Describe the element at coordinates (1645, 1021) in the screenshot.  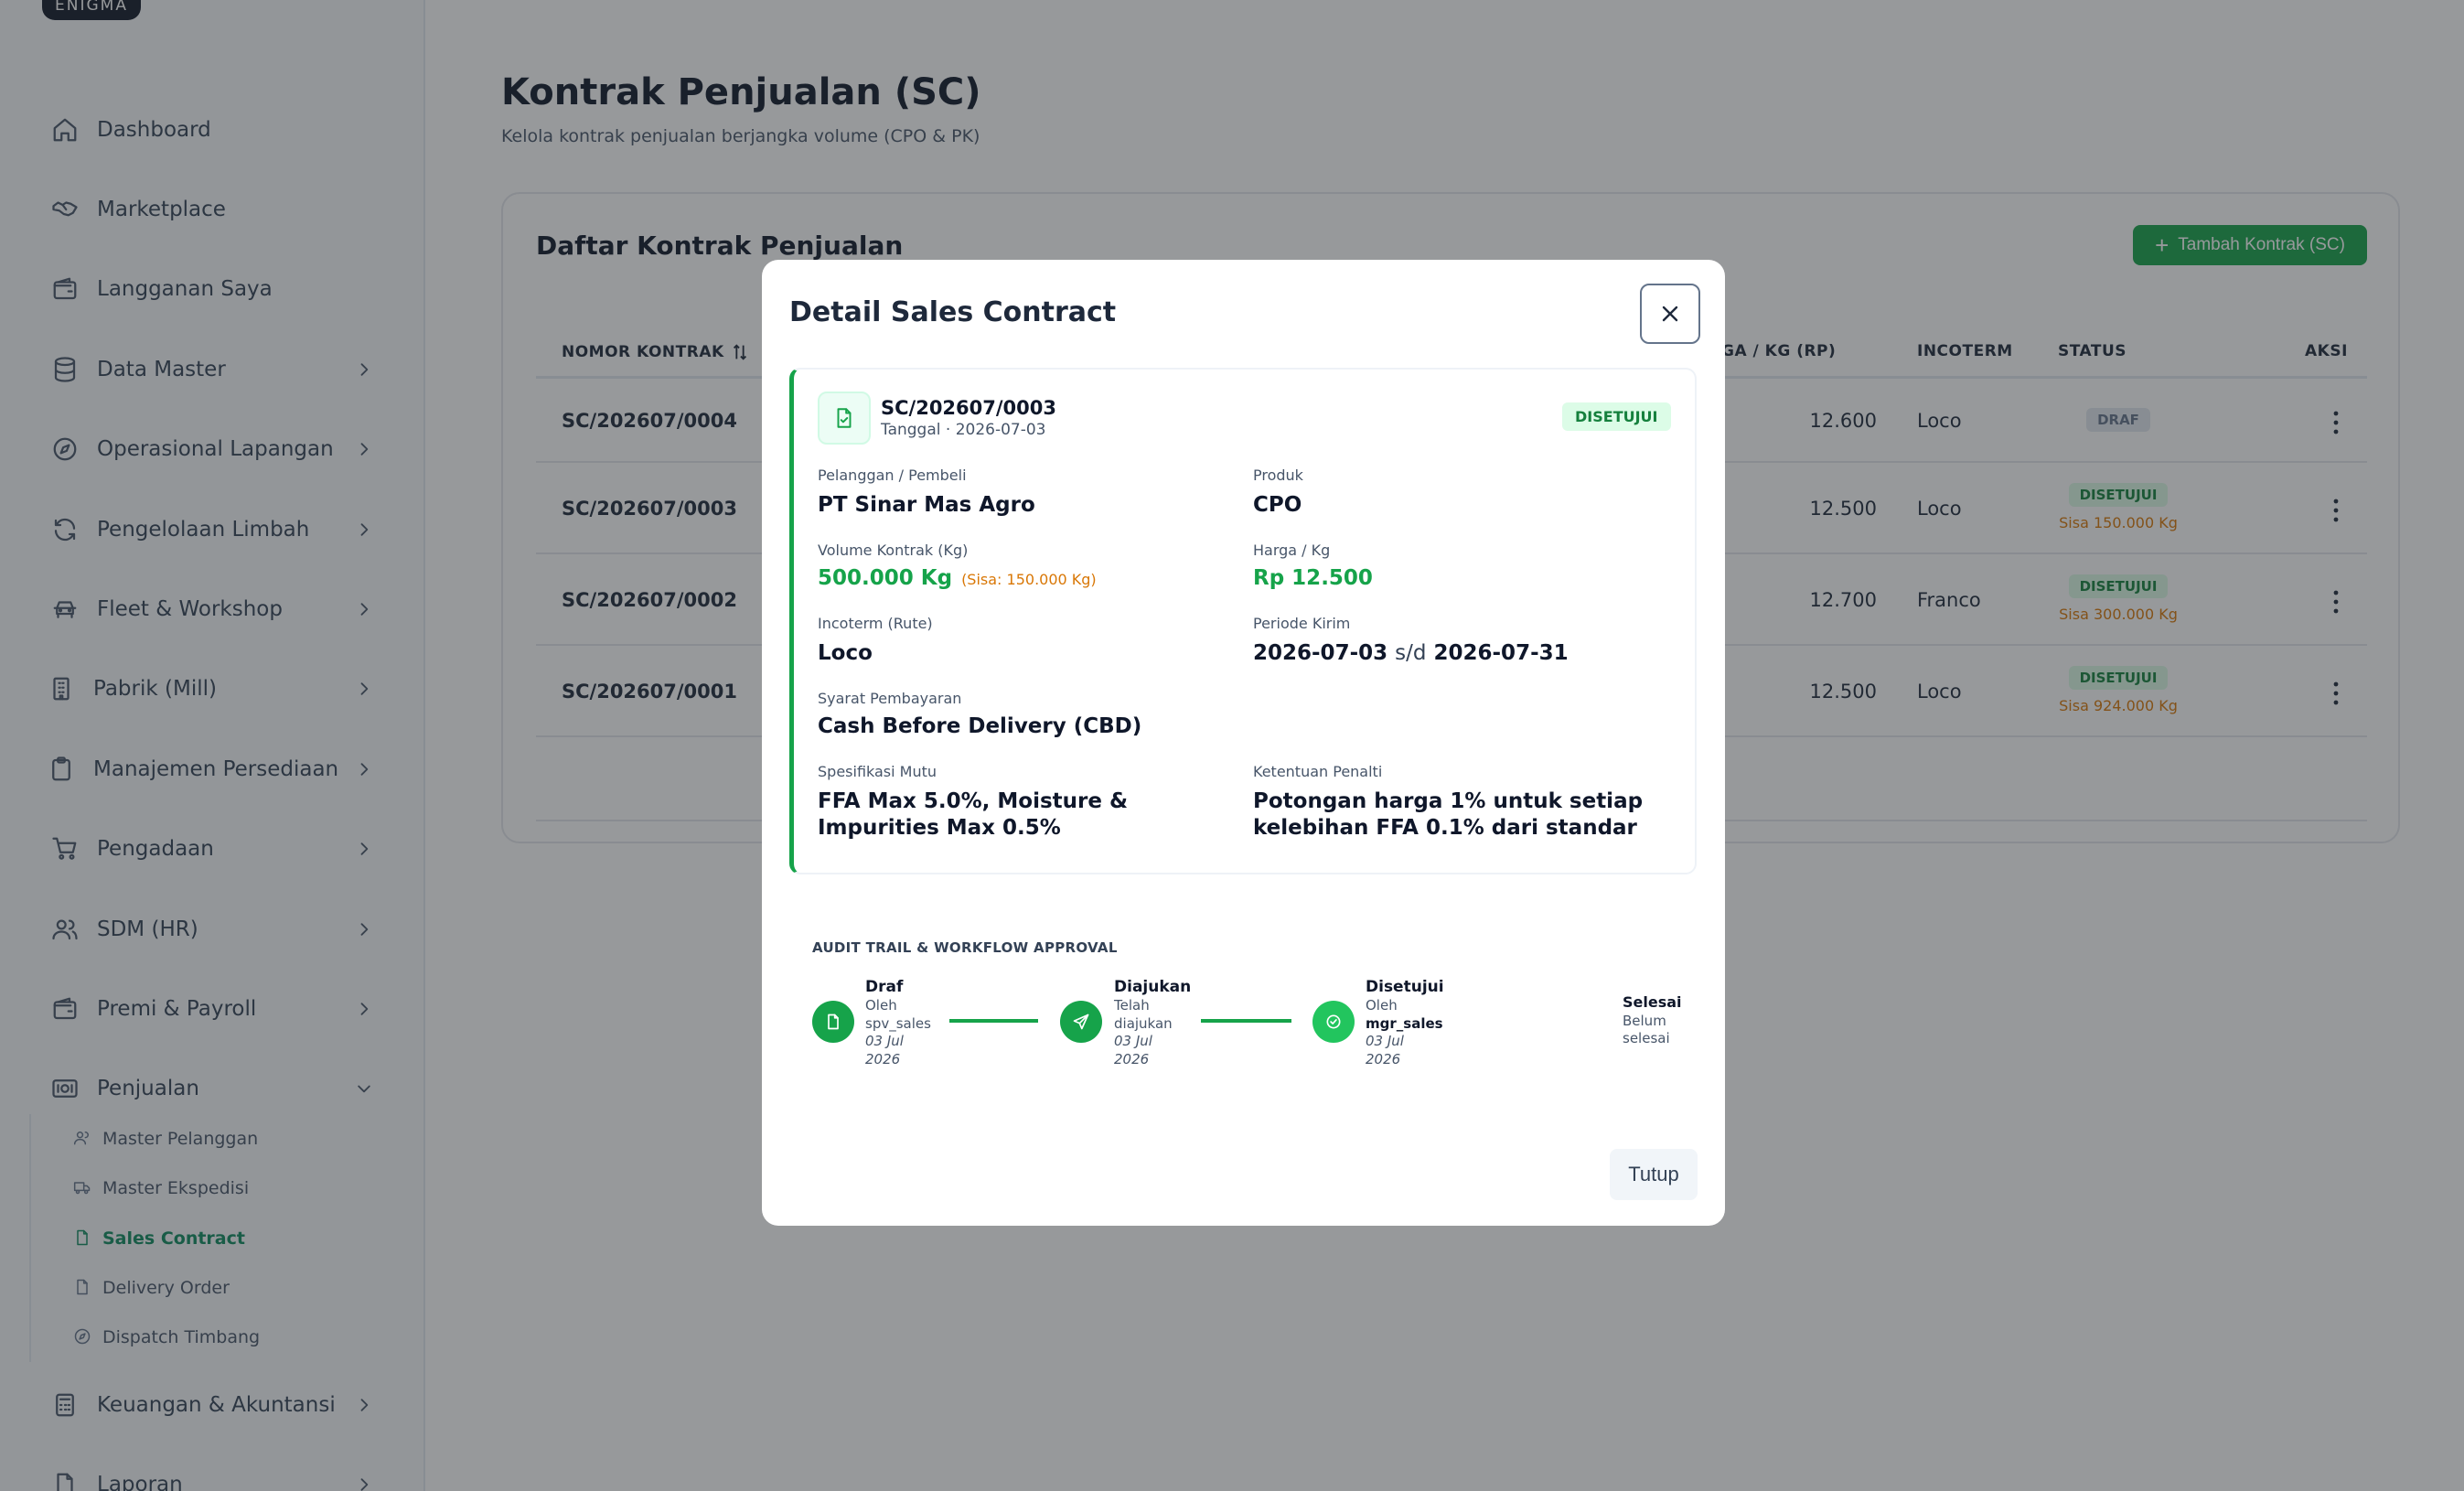
I see `step-line1: Belum` at that location.